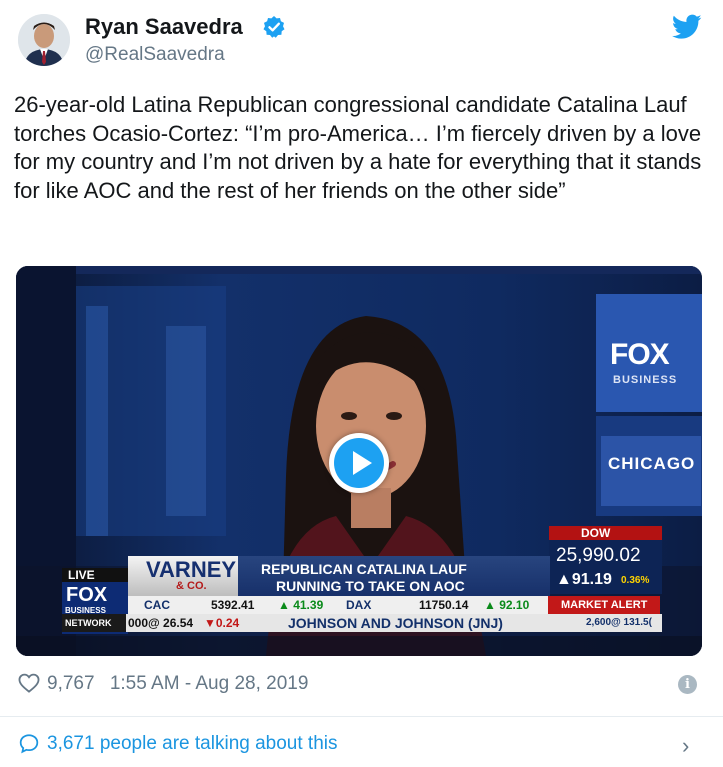 Image resolution: width=723 pixels, height=767 pixels. I want to click on author-handle: @RealSaavedra, so click(155, 55).